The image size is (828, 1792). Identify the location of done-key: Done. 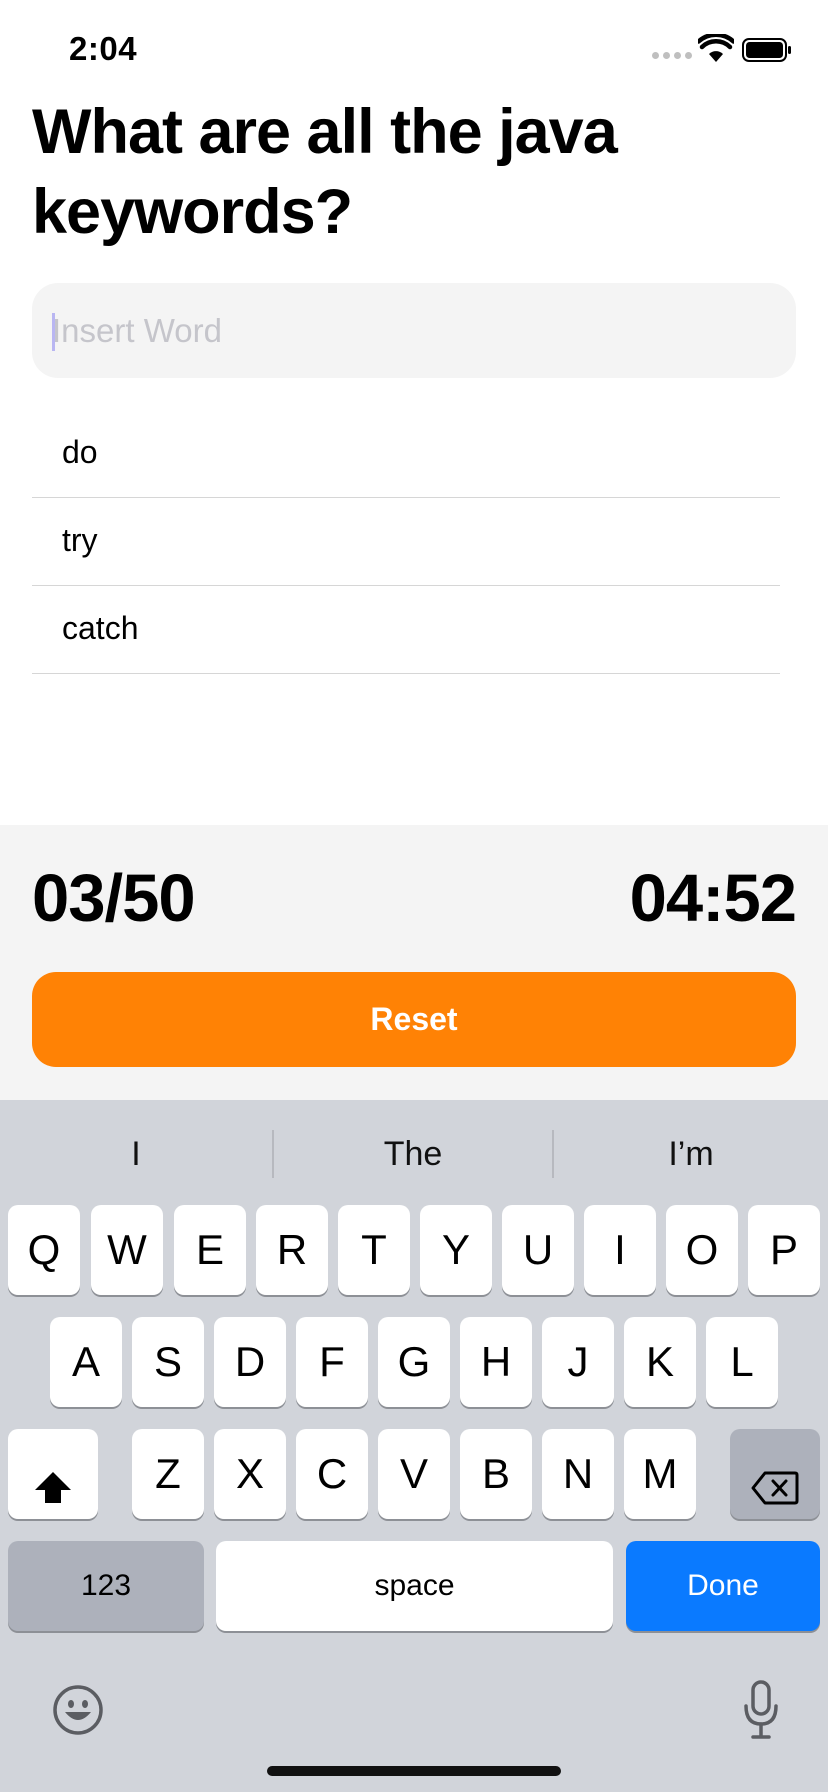
(723, 1586).